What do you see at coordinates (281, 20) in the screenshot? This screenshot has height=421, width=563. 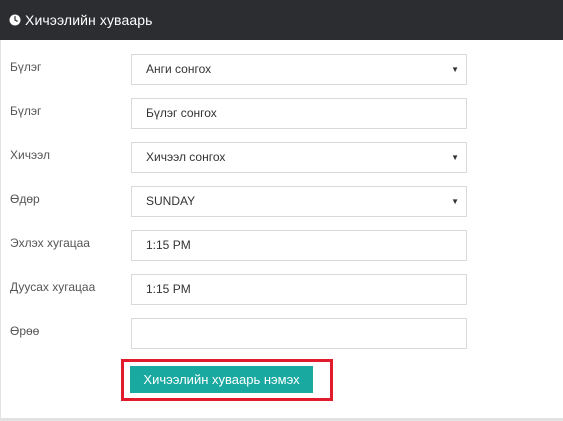 I see `panel-header: Хичээлийн хуваарь` at bounding box center [281, 20].